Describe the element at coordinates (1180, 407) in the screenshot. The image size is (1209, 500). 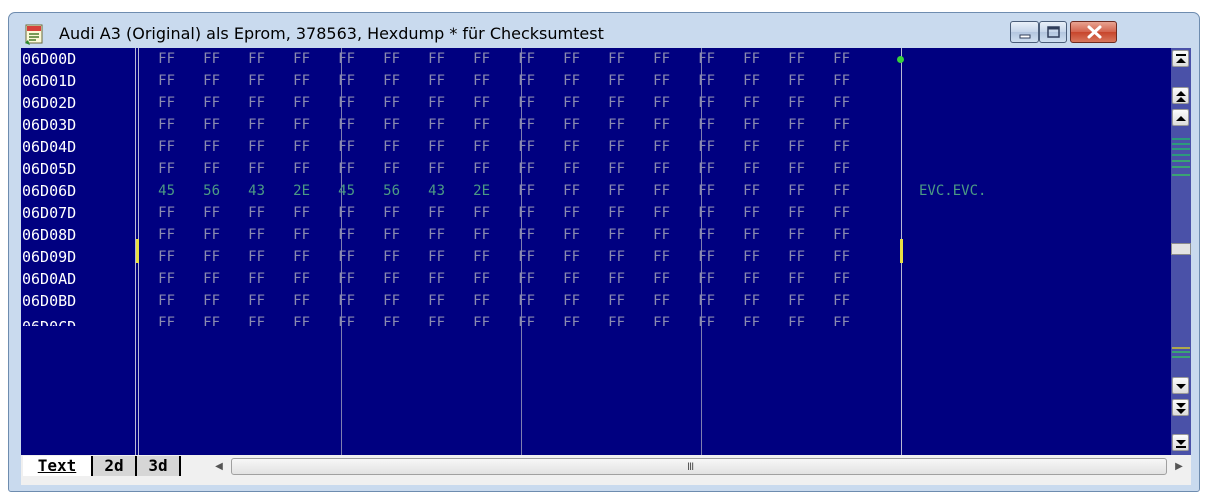
I see `page-down-button` at that location.